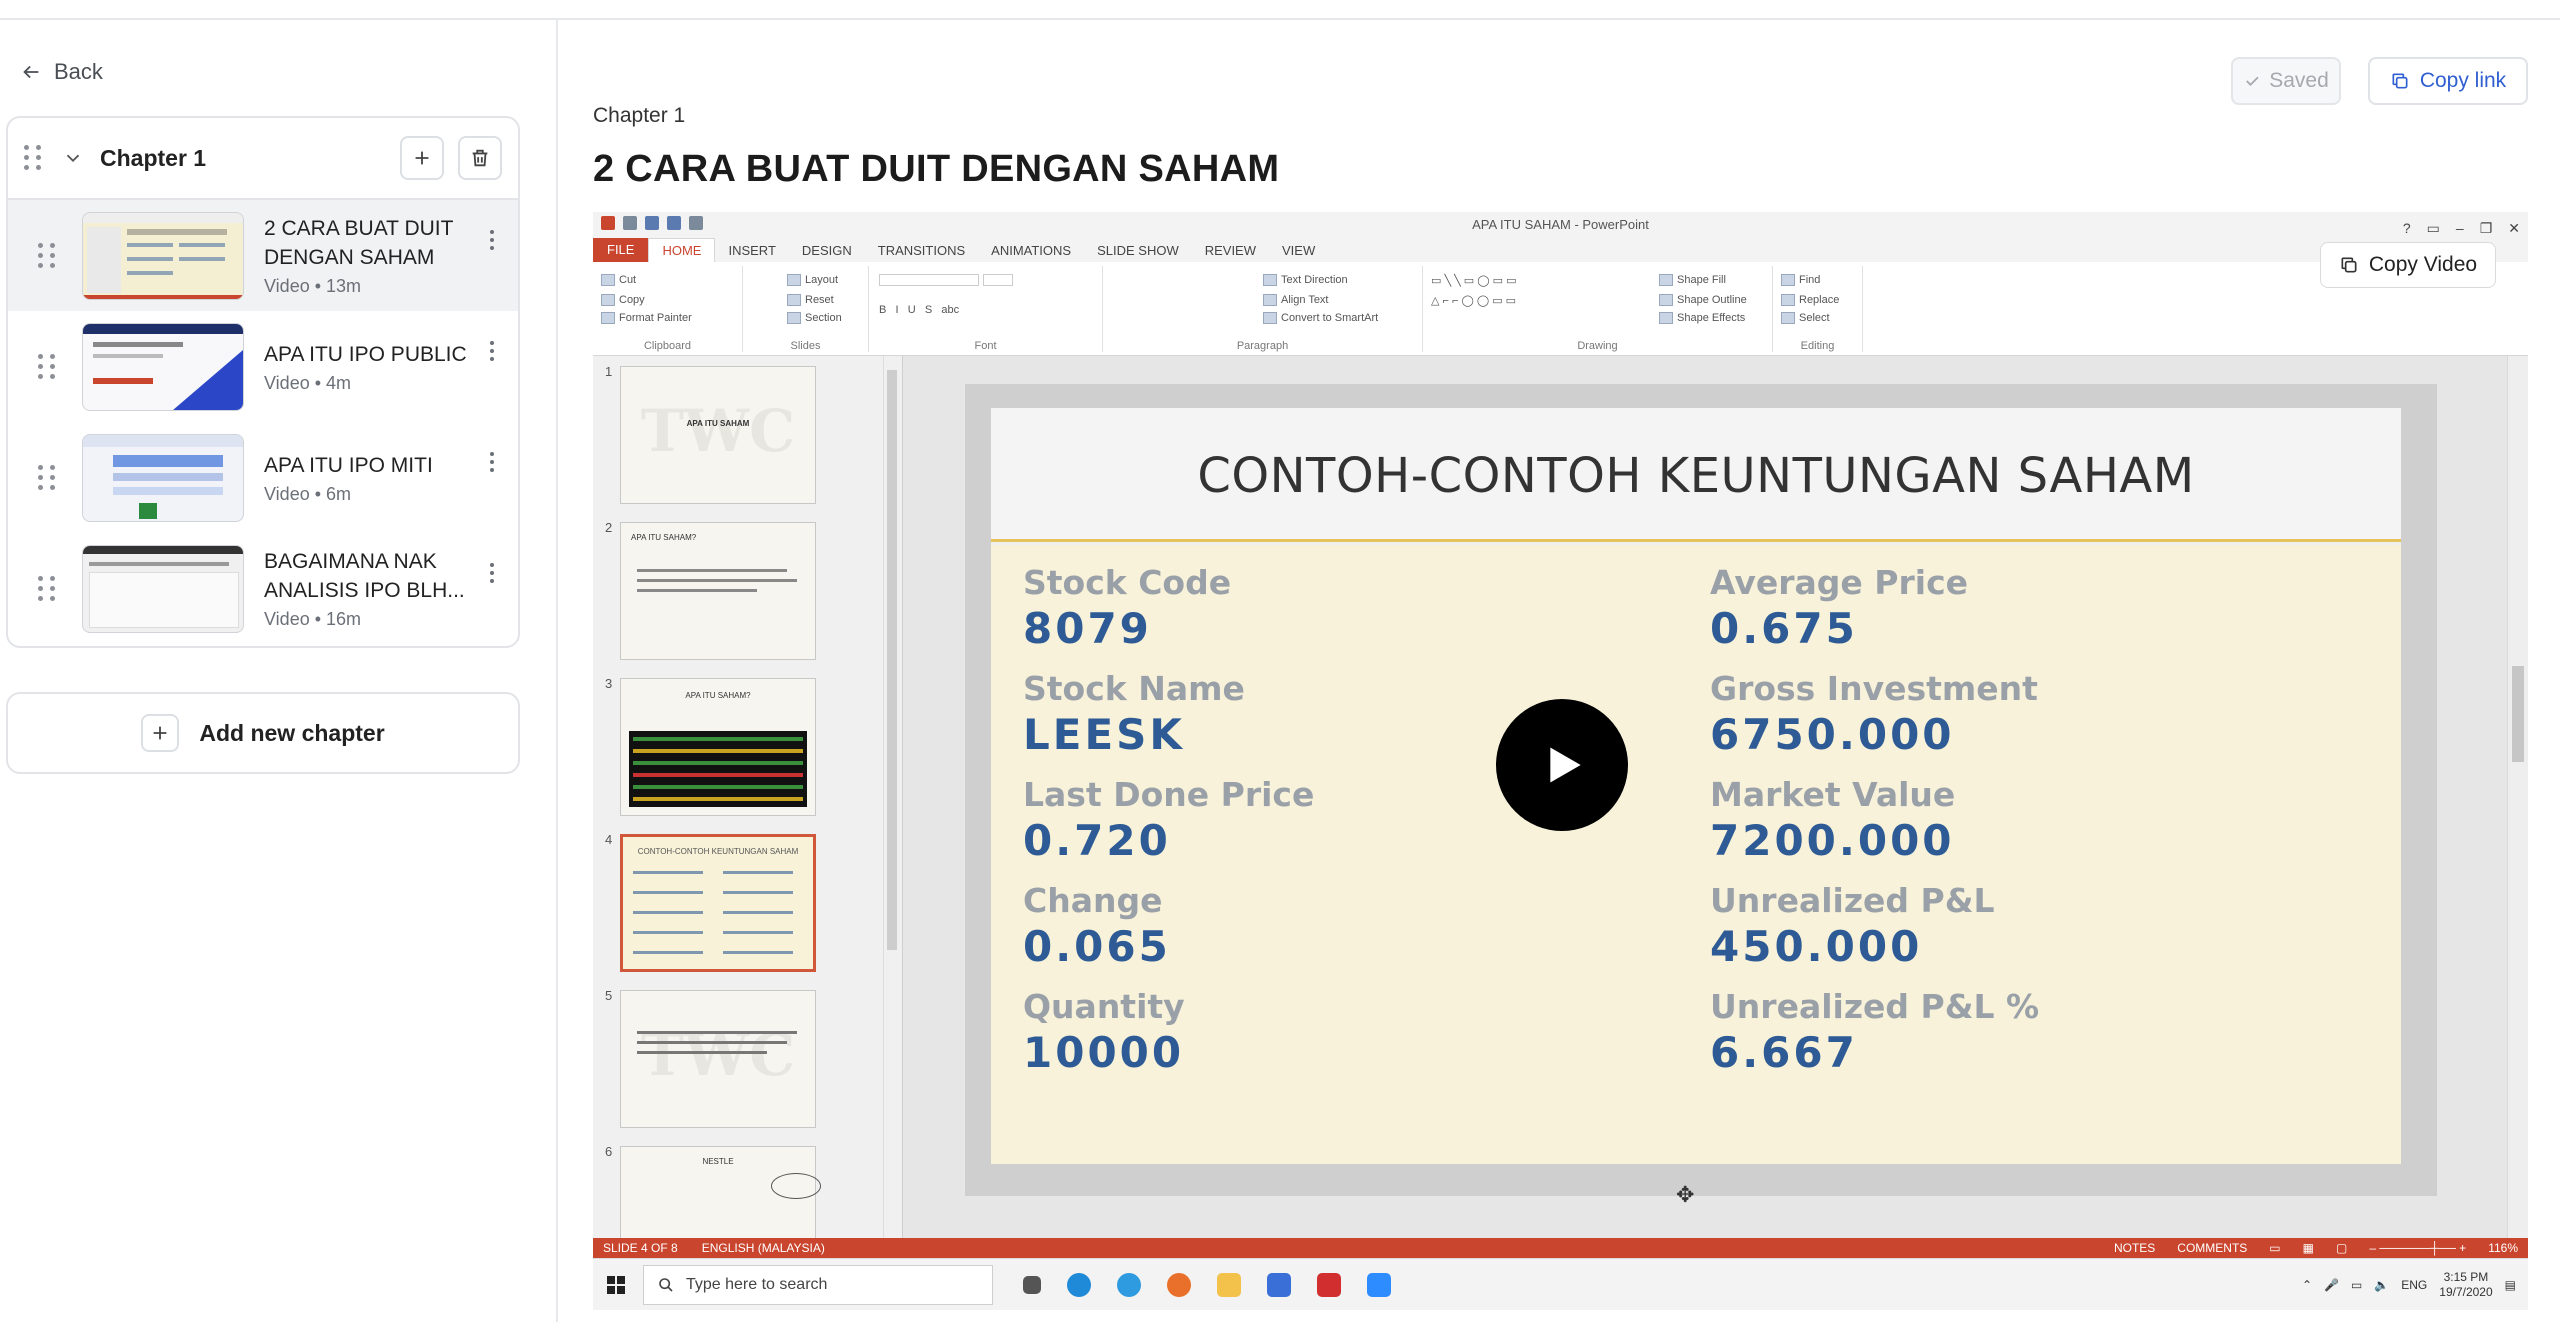  Describe the element at coordinates (263, 477) in the screenshot. I see `lesson-item: APA ITU IPO MITI Video • 6m` at that location.